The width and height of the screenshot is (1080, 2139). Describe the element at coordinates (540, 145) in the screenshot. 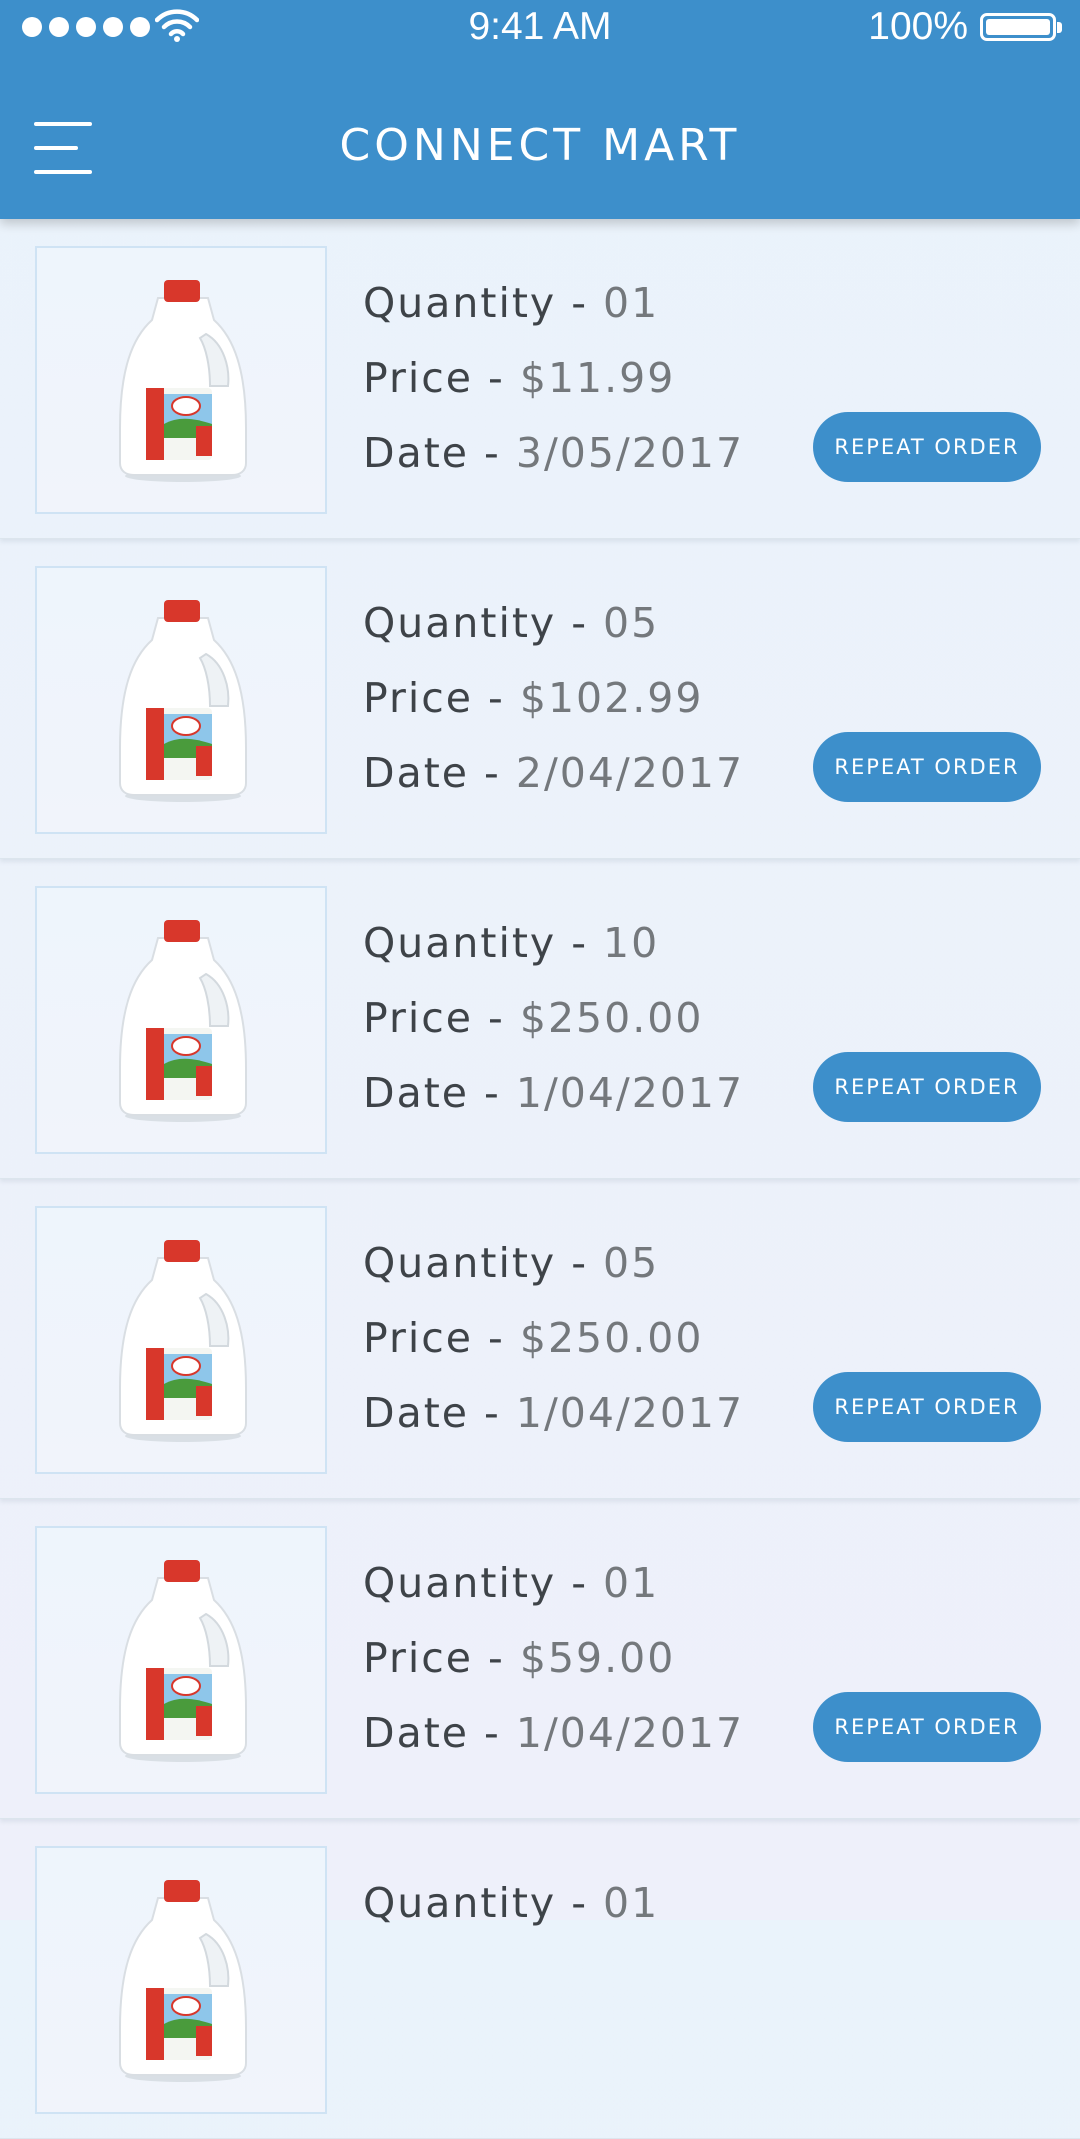

I see `page-title: CONNECT MART` at that location.